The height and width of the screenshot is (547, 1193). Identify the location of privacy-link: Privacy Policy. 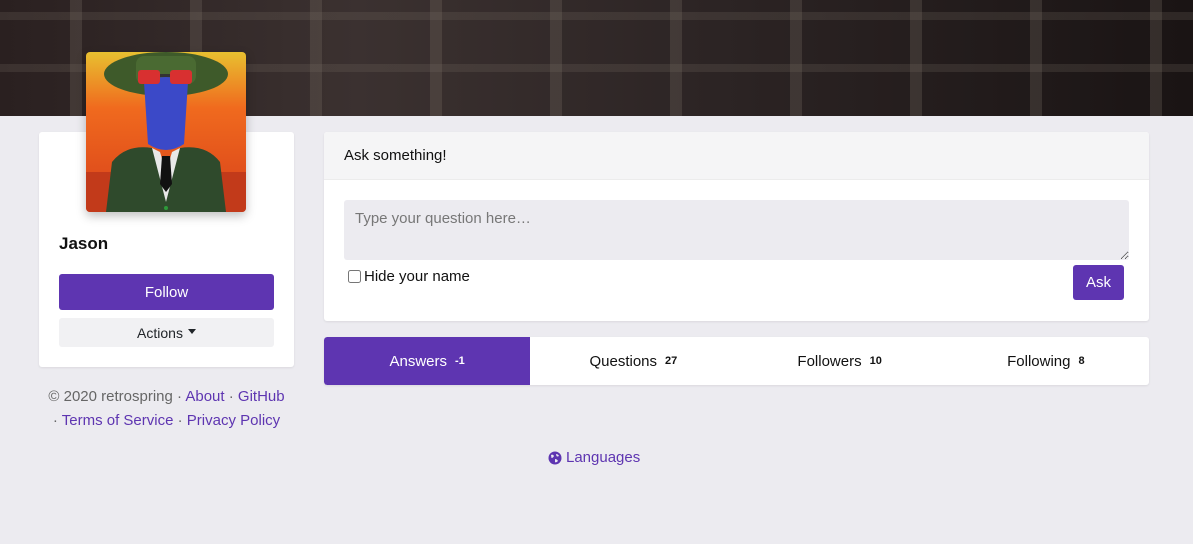
(233, 420).